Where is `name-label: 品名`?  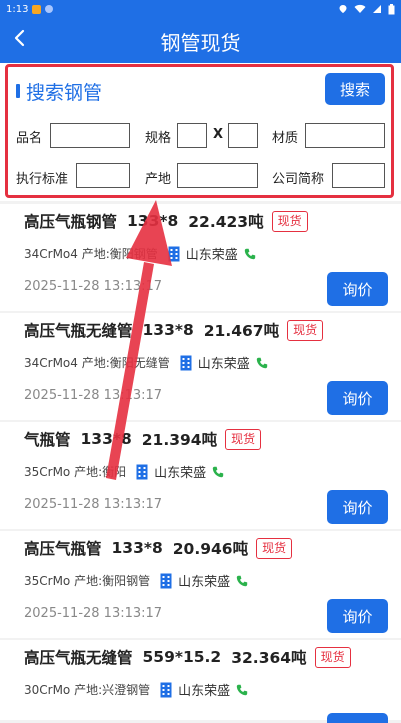 name-label: 品名 is located at coordinates (29, 138).